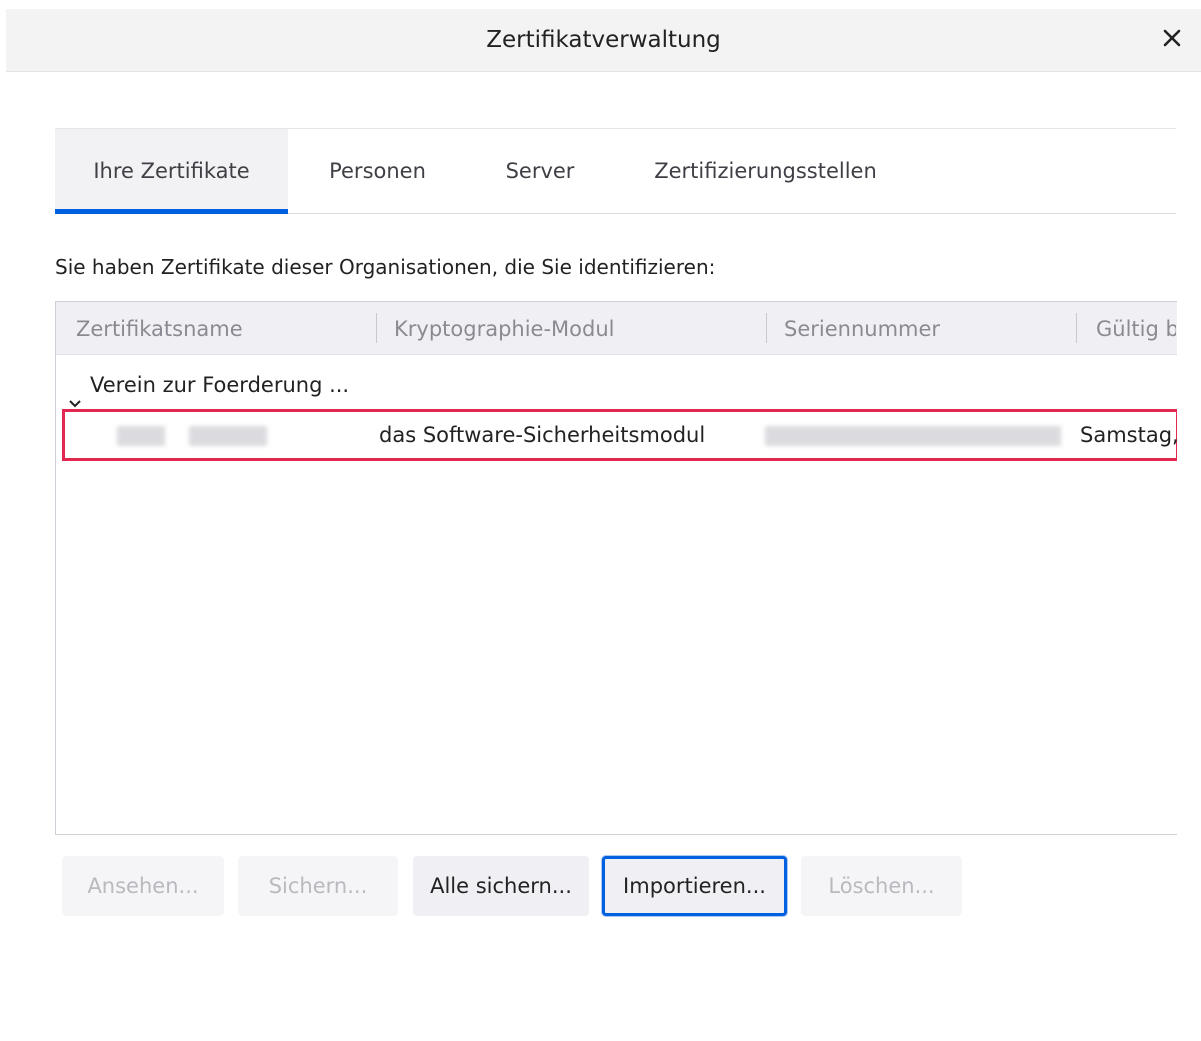 The image size is (1201, 1041). Describe the element at coordinates (542, 435) in the screenshot. I see `cell-module: das Software-Sicherheitsmodul` at that location.